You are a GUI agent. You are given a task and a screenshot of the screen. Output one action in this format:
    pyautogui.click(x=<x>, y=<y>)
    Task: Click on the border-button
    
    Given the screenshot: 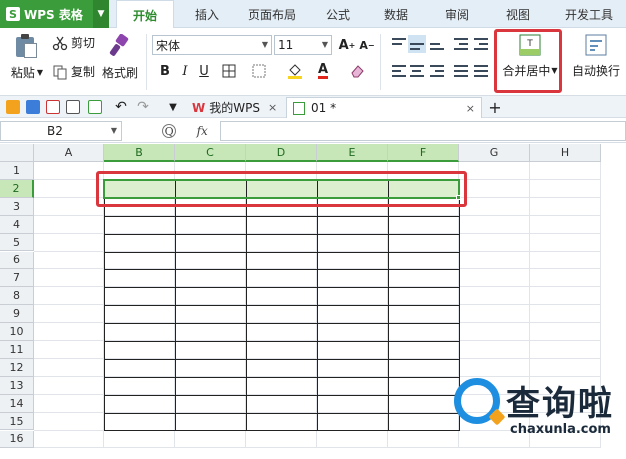 What is the action you would take?
    pyautogui.click(x=229, y=71)
    